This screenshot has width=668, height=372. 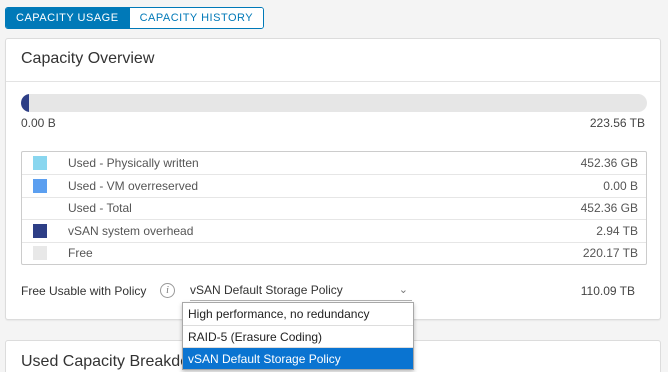 I want to click on capacity-tabs: CAPACITY USAGE CAPACITY HISTORY, so click(x=135, y=18).